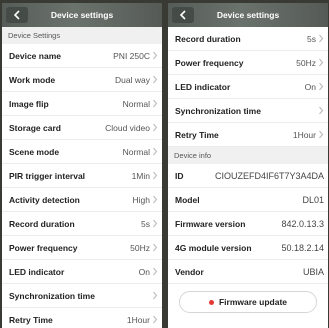  I want to click on setting-value-text: Dual way, so click(132, 79).